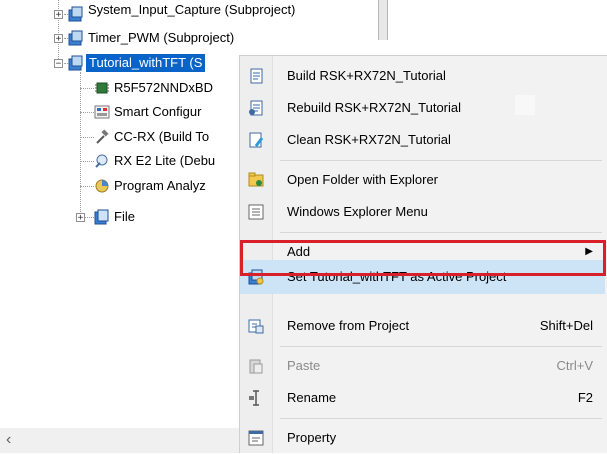 Image resolution: width=607 pixels, height=454 pixels. Describe the element at coordinates (8, 440) in the screenshot. I see `scroll-left-icon: ‹` at that location.